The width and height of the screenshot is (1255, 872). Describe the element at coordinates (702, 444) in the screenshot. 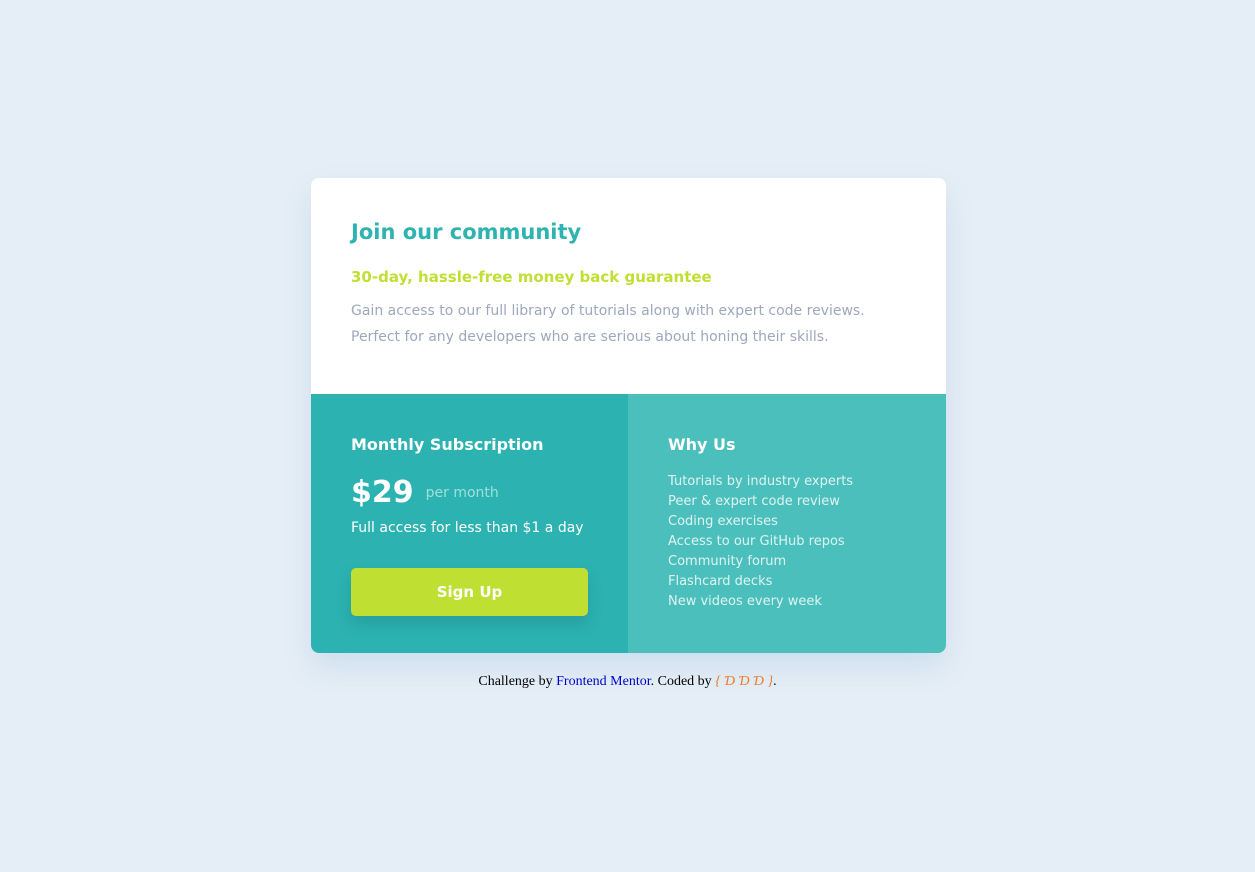

I see `why-us-title: Why Us` at that location.